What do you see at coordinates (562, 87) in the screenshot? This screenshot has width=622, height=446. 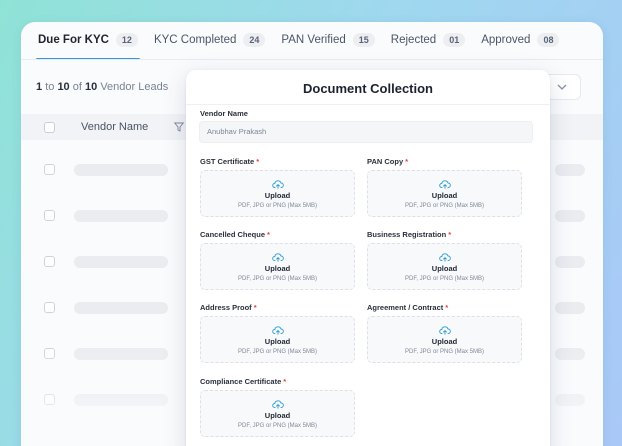 I see `chevron-down-icon` at bounding box center [562, 87].